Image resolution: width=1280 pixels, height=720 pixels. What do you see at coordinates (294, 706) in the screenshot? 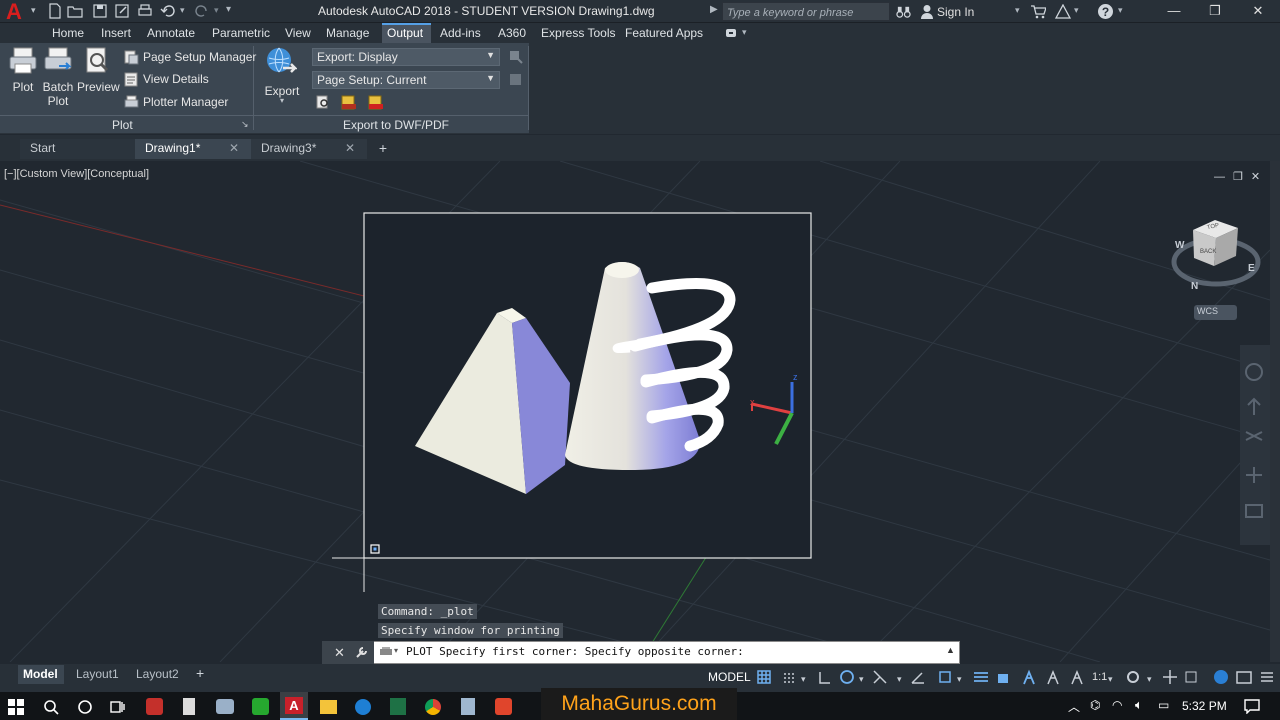
I see `autocad-taskbar-button: A` at bounding box center [294, 706].